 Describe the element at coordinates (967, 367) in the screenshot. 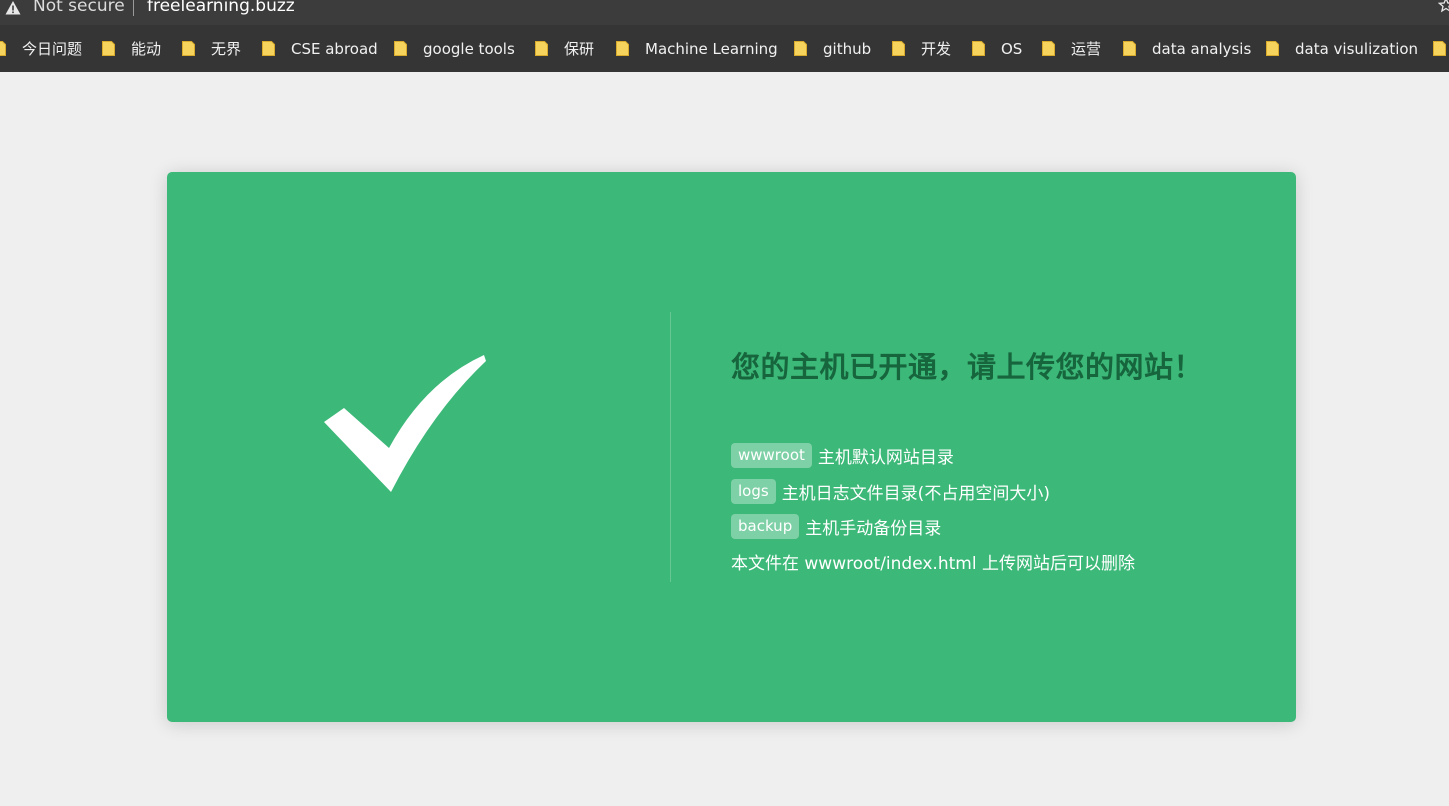

I see `page-title: 您的主机已开通，请上传您的网站！` at that location.